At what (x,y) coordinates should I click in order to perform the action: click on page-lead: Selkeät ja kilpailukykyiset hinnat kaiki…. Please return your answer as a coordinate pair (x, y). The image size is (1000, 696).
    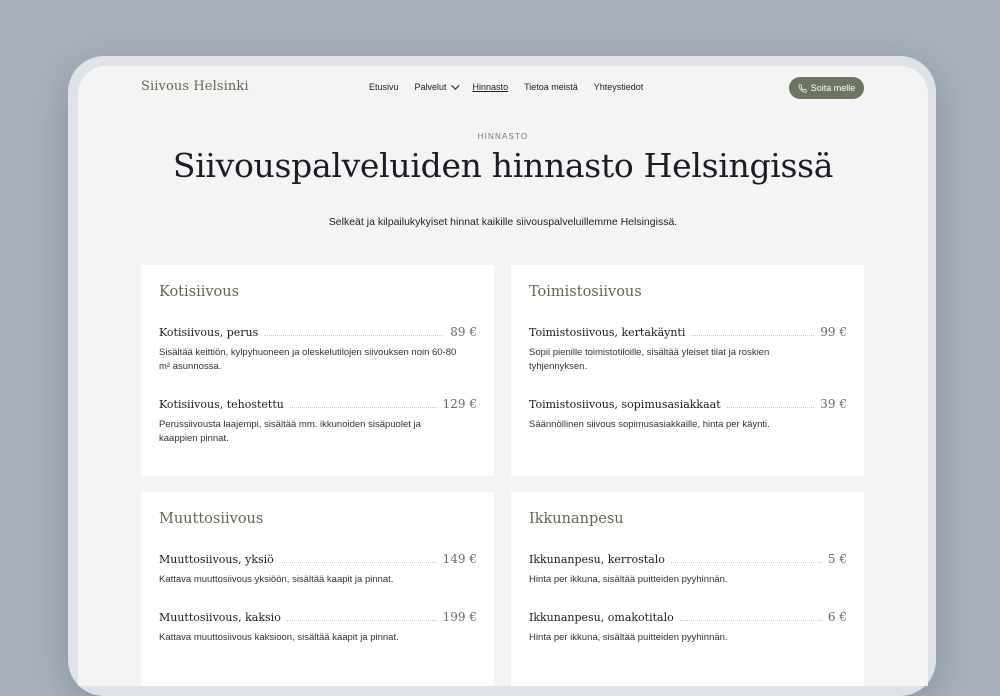
    Looking at the image, I should click on (503, 222).